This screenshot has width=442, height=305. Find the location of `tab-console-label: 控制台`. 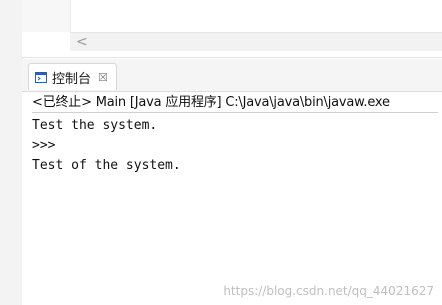

tab-console-label: 控制台 is located at coordinates (72, 79).